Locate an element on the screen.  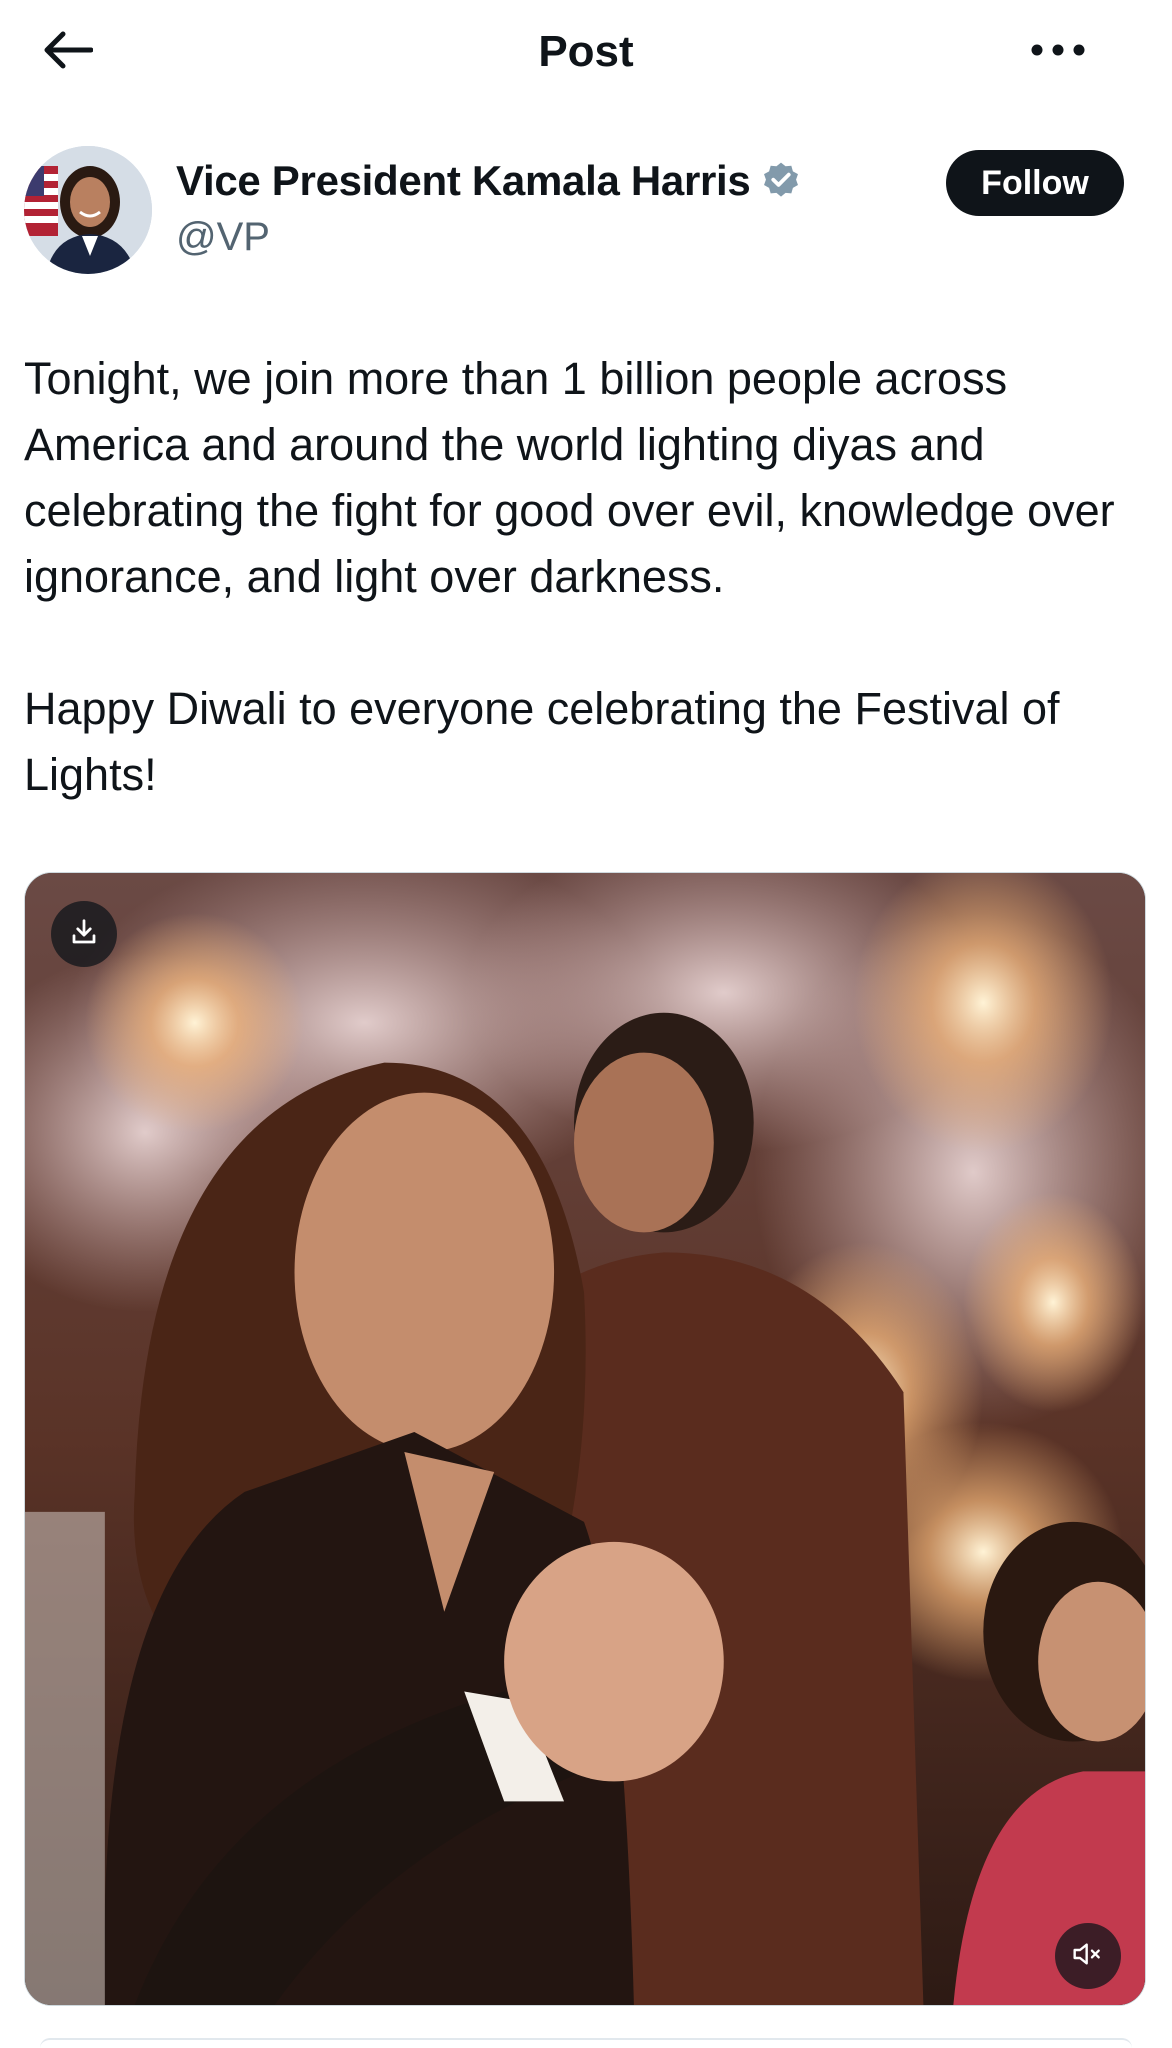
bottom-reply-bar-edge is located at coordinates (586, 2043).